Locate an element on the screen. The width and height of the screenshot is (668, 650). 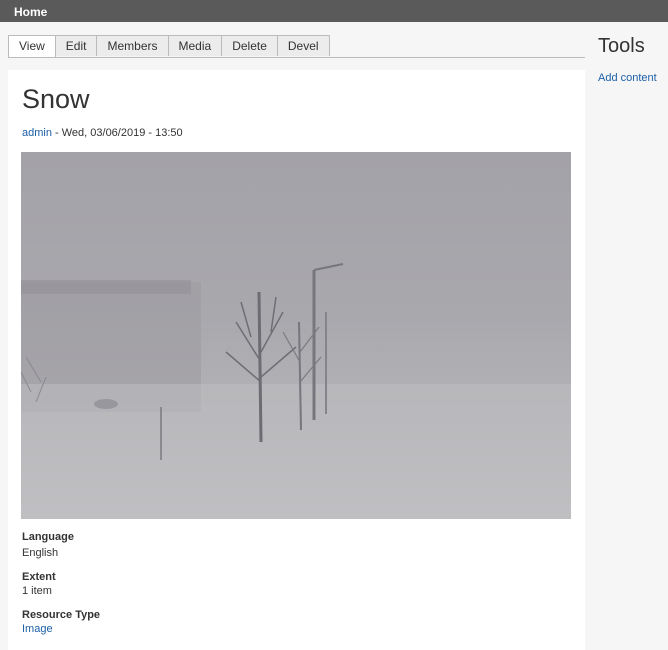
field-language-value: English is located at coordinates (40, 553).